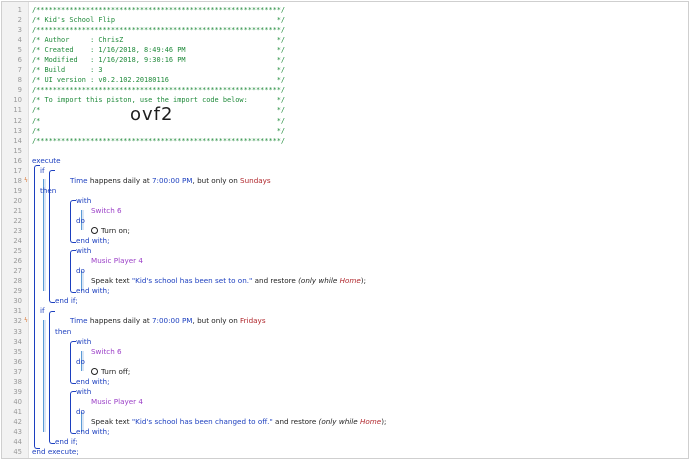  Describe the element at coordinates (17, 160) in the screenshot. I see `line-number: 16` at that location.